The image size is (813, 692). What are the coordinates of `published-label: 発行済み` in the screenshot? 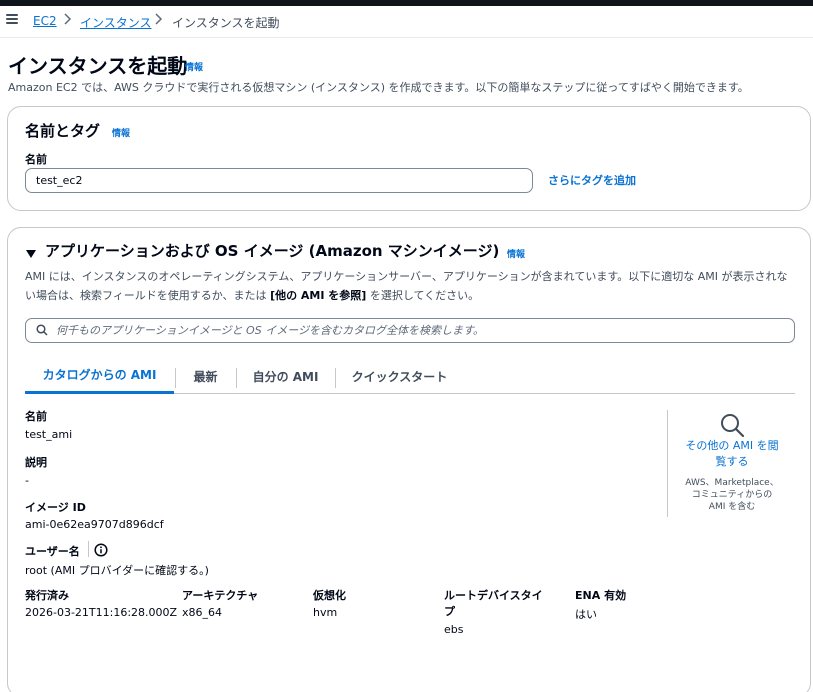 It's located at (47, 595).